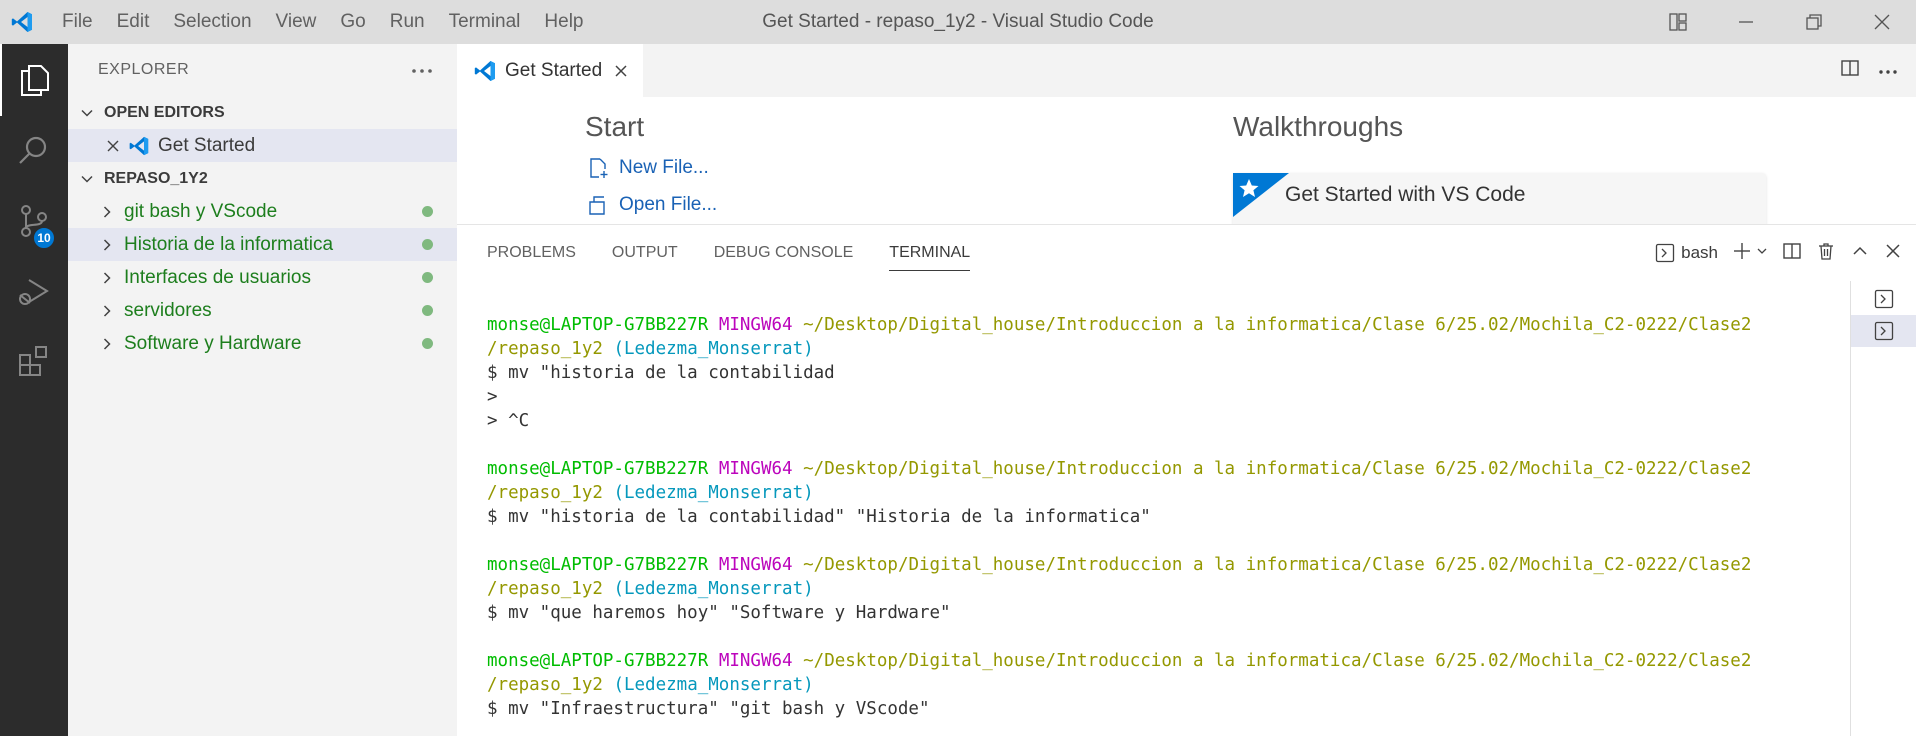 The height and width of the screenshot is (736, 1916). Describe the element at coordinates (621, 71) in the screenshot. I see `close-tab-icon` at that location.